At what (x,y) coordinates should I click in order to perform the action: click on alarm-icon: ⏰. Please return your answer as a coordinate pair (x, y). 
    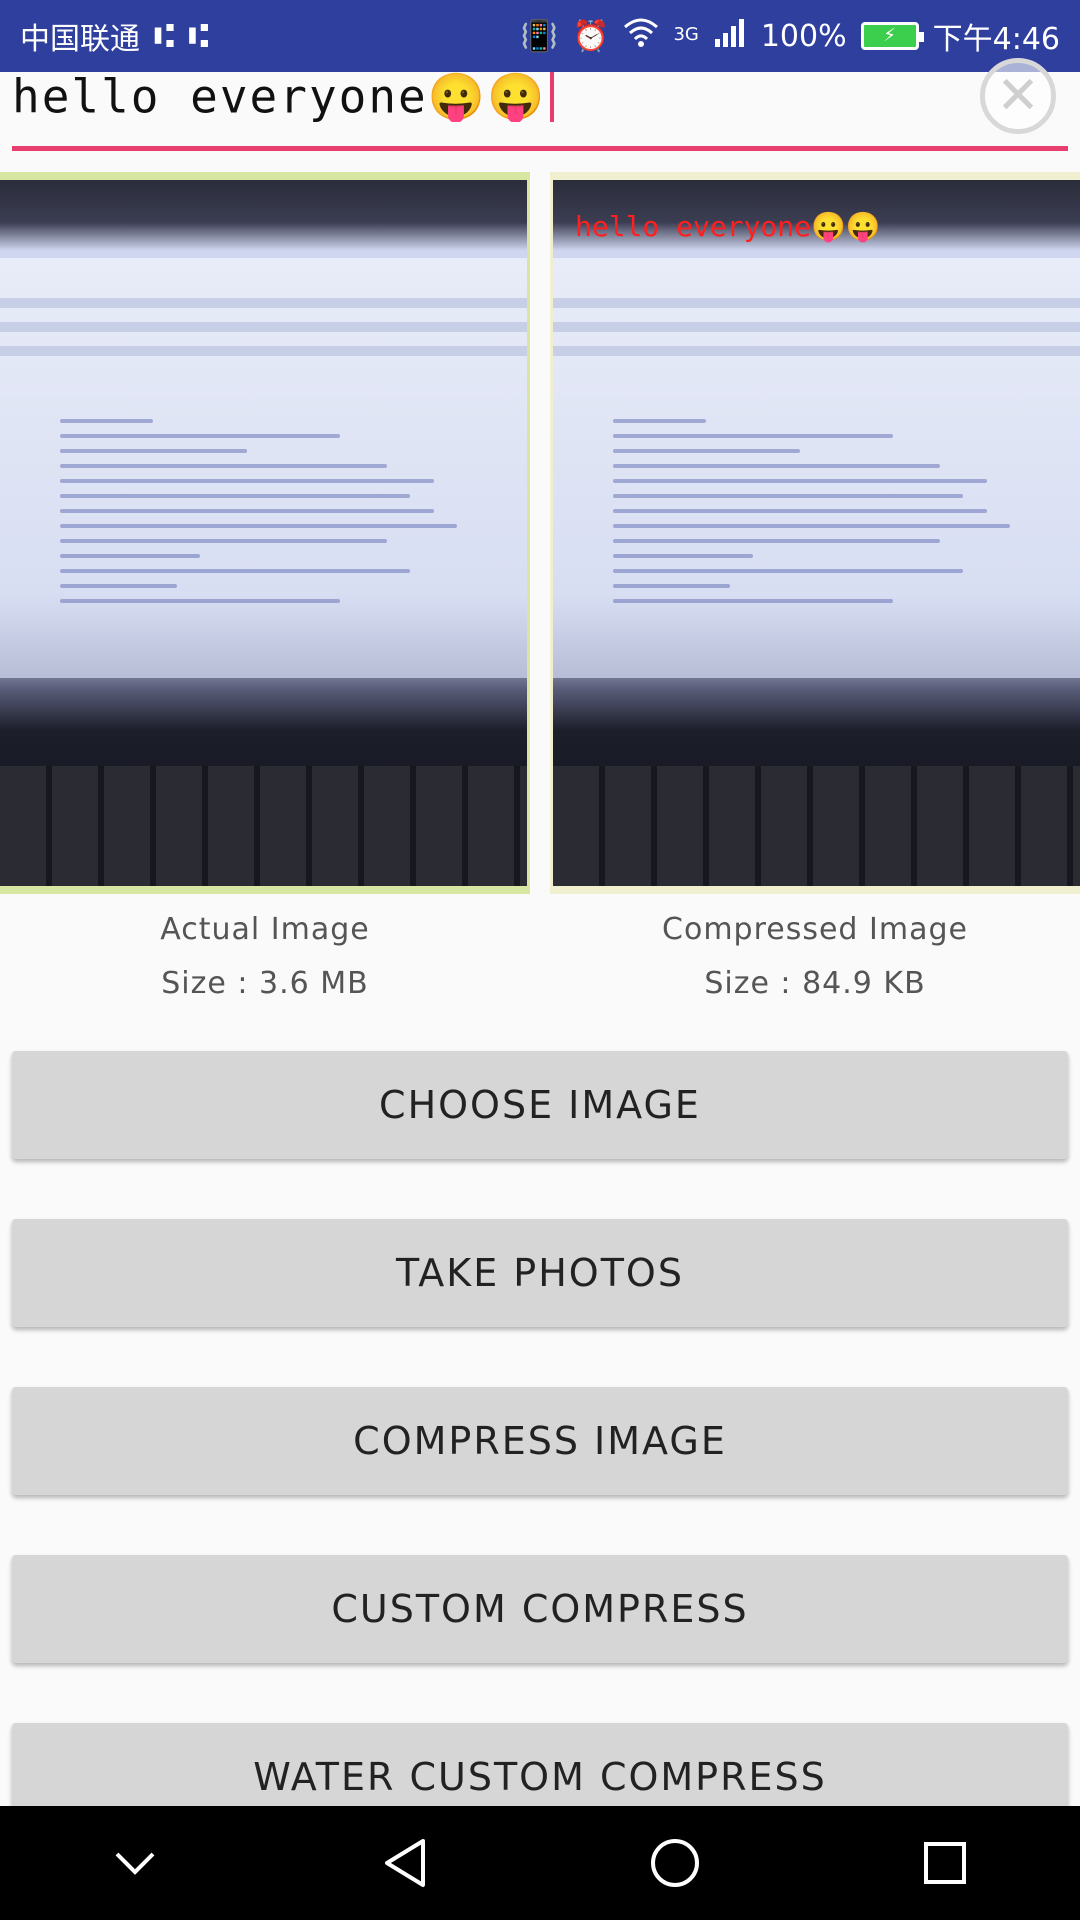
    Looking at the image, I should click on (591, 36).